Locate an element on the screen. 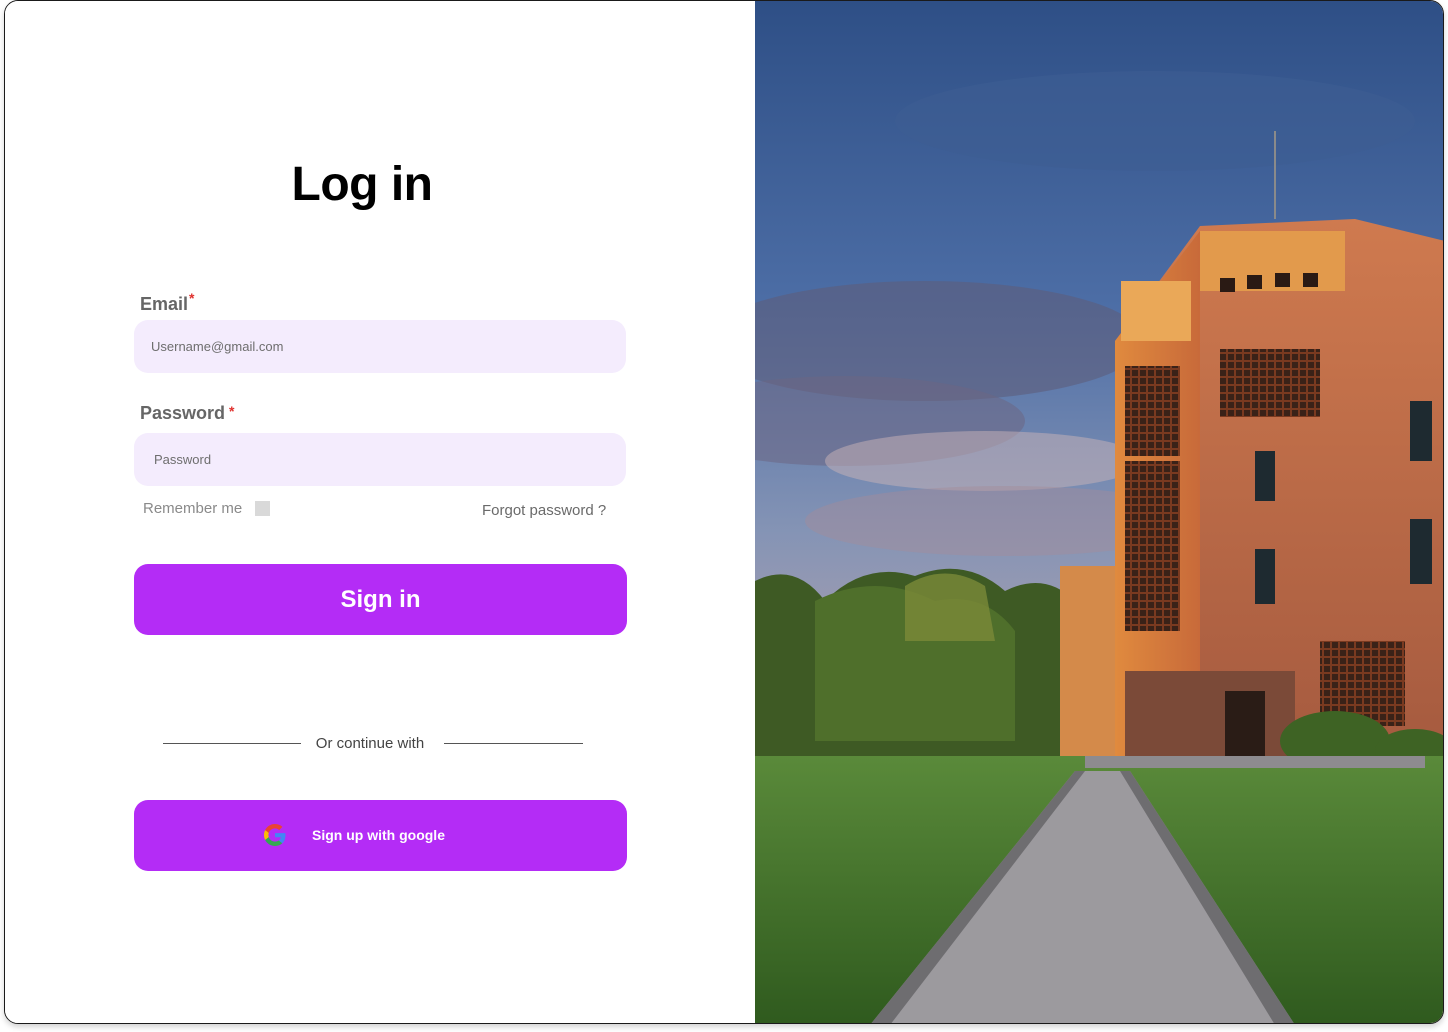 This screenshot has width=1448, height=1032. divider-text: Or continue with is located at coordinates (370, 743).